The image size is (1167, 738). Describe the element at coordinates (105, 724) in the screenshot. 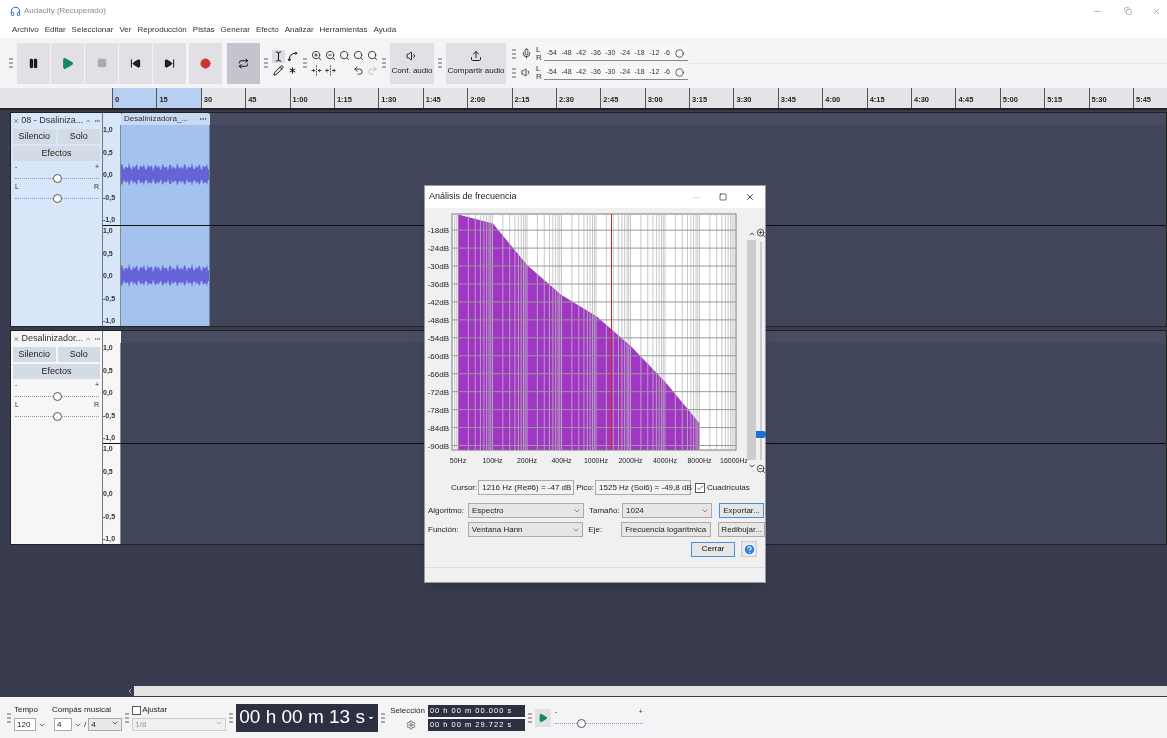

I see `beat-unit-dropdown: 4` at that location.